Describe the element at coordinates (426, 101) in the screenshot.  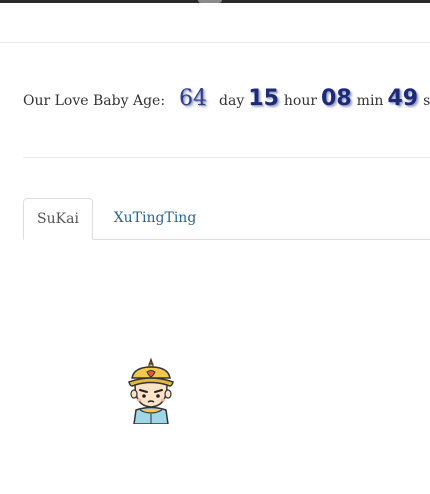
I see `seconds-unit: sec` at that location.